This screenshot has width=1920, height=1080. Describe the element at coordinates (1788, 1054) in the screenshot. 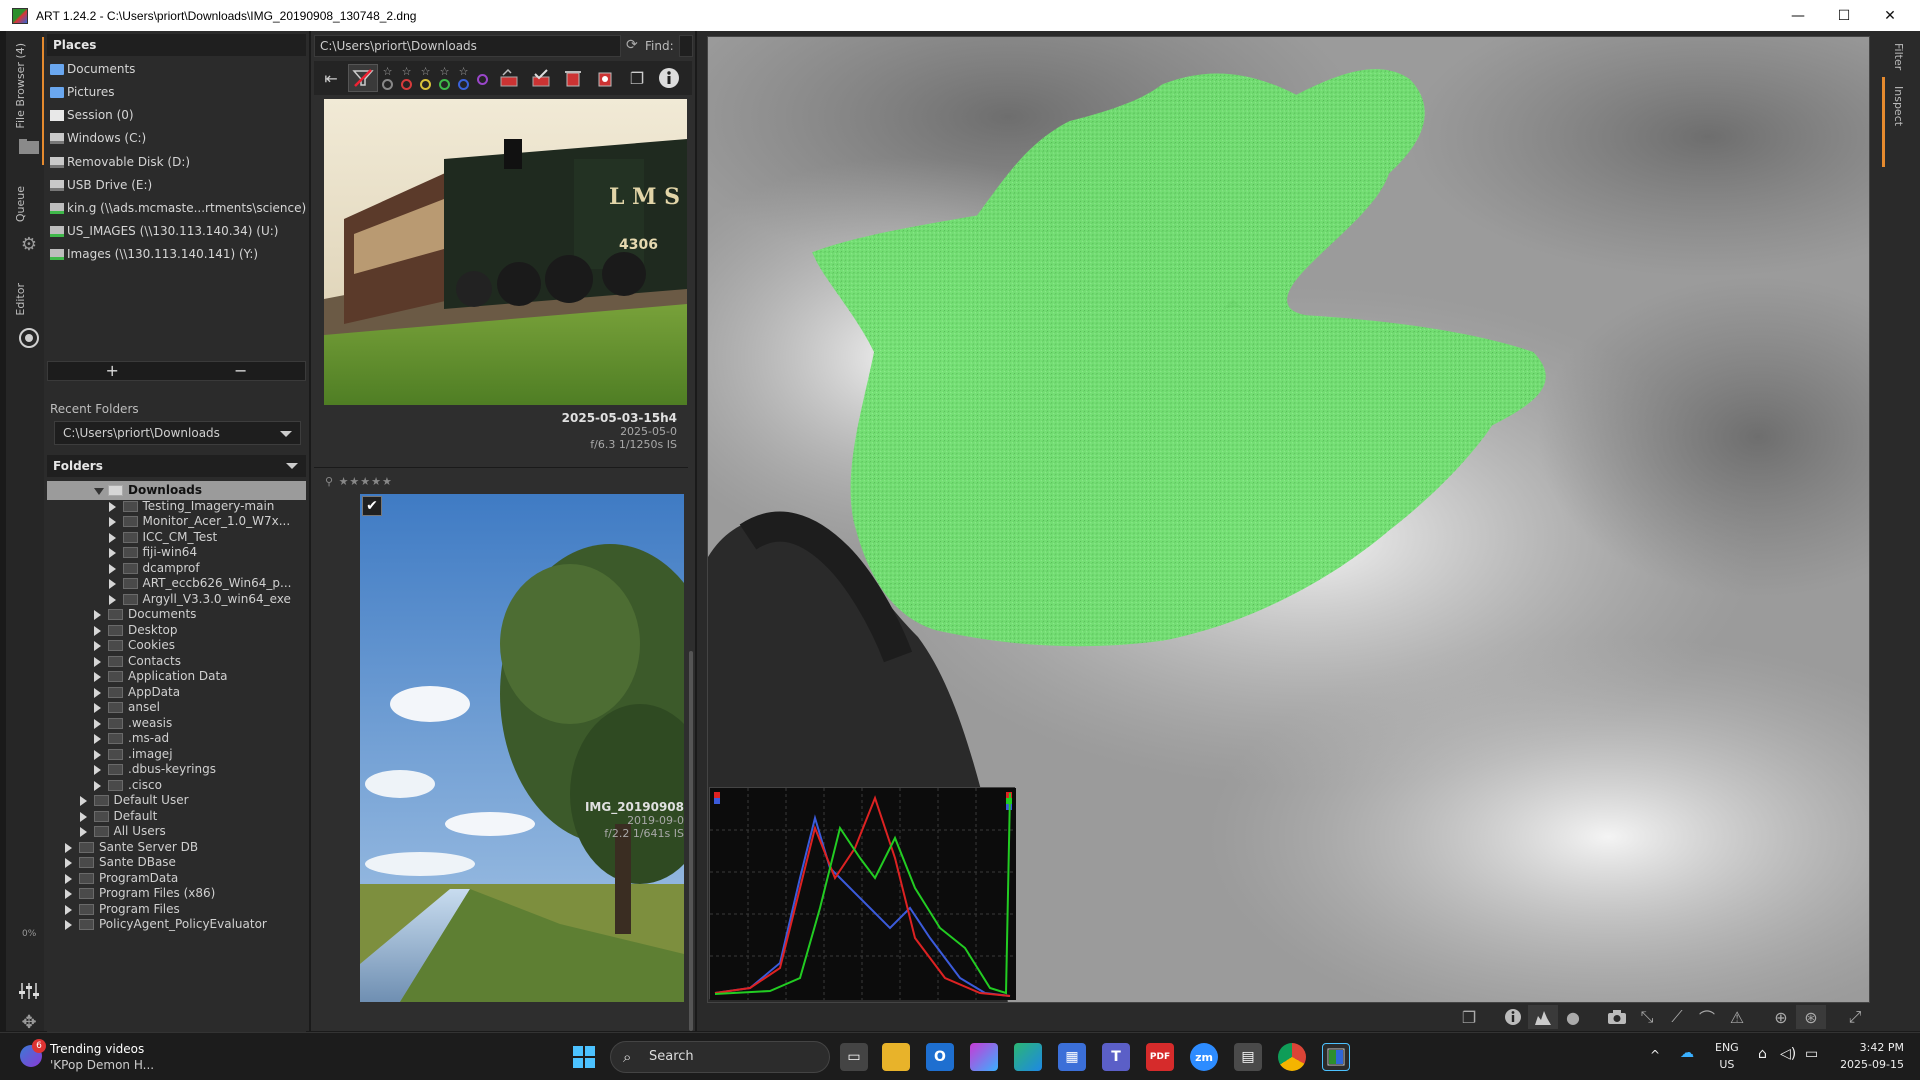

I see `volume-icon: ◁)` at that location.